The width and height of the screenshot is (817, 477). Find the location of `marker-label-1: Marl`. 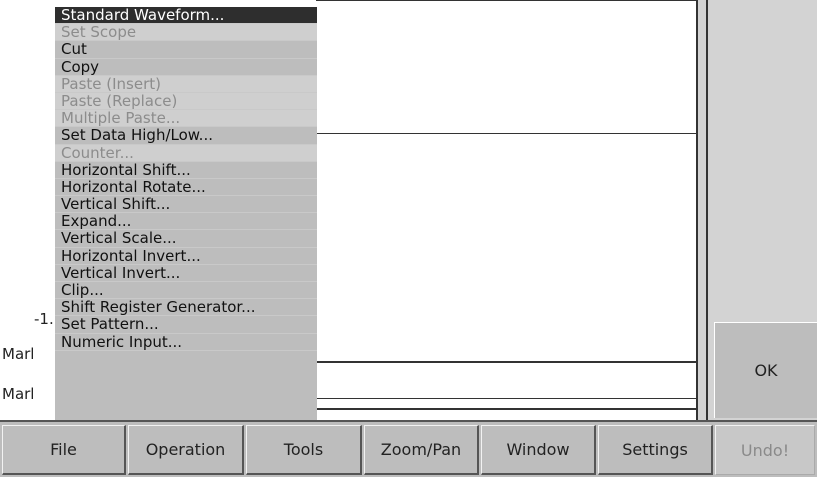

marker-label-1: Marl is located at coordinates (18, 354).